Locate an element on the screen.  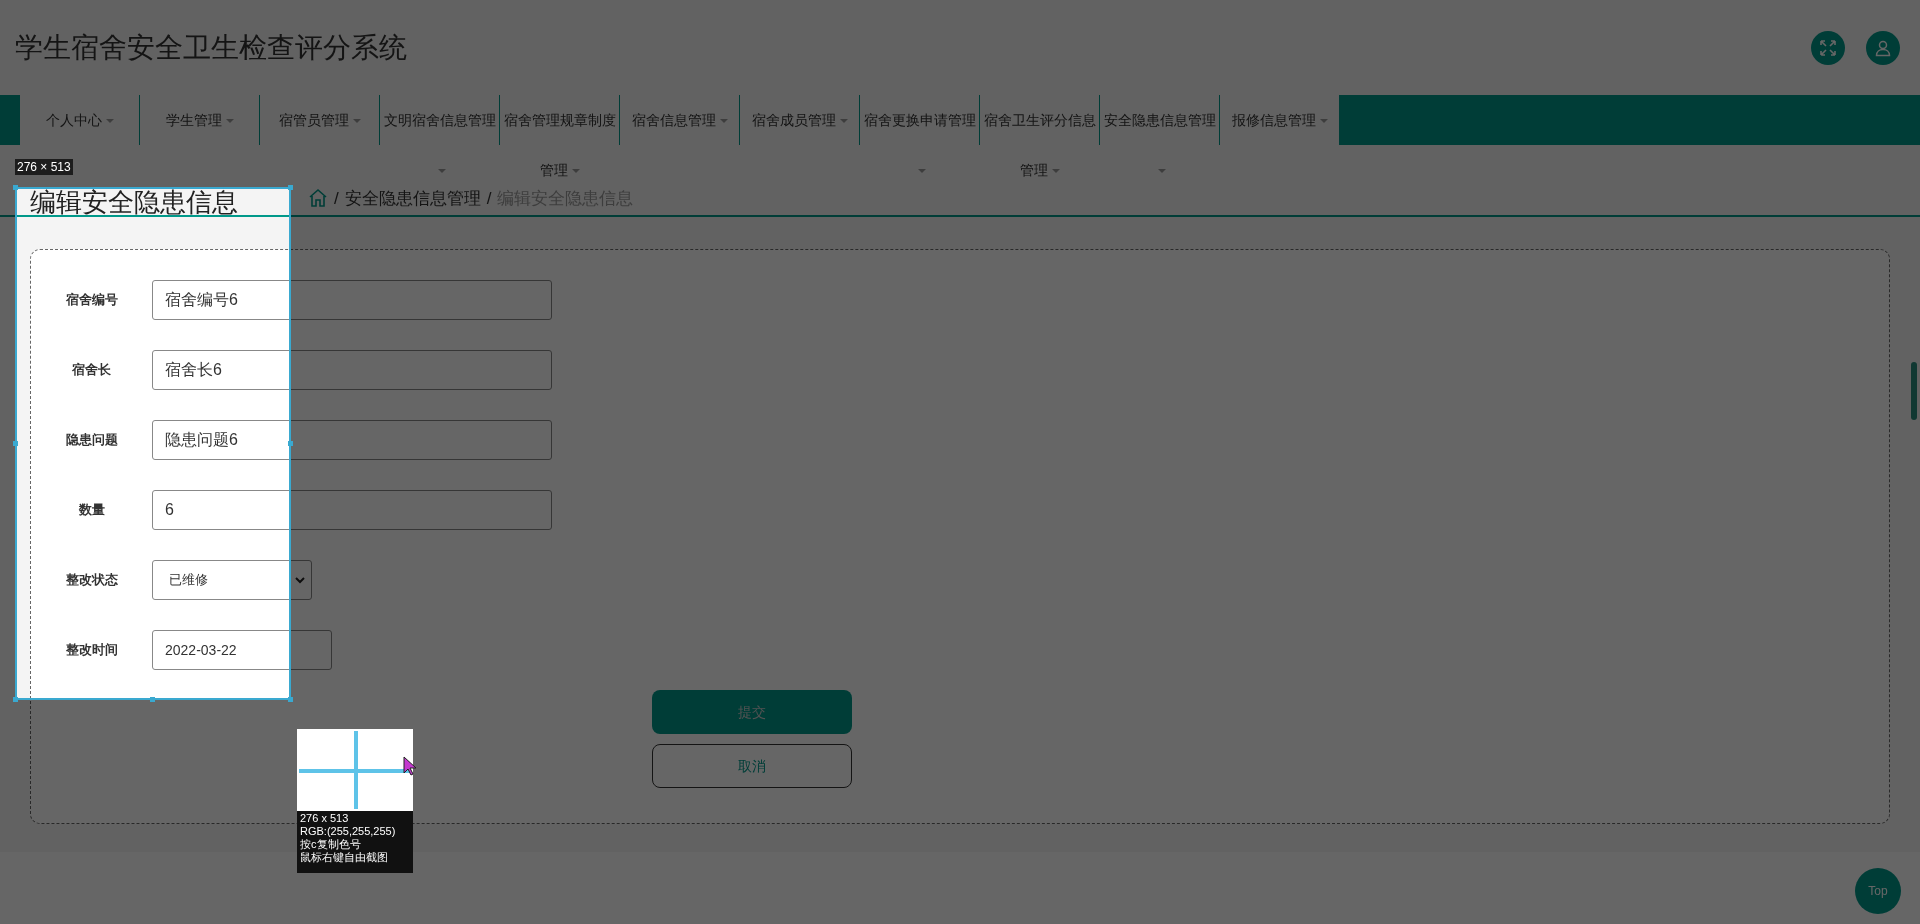
page-title: 编辑安全隐患信息 is located at coordinates (134, 202).